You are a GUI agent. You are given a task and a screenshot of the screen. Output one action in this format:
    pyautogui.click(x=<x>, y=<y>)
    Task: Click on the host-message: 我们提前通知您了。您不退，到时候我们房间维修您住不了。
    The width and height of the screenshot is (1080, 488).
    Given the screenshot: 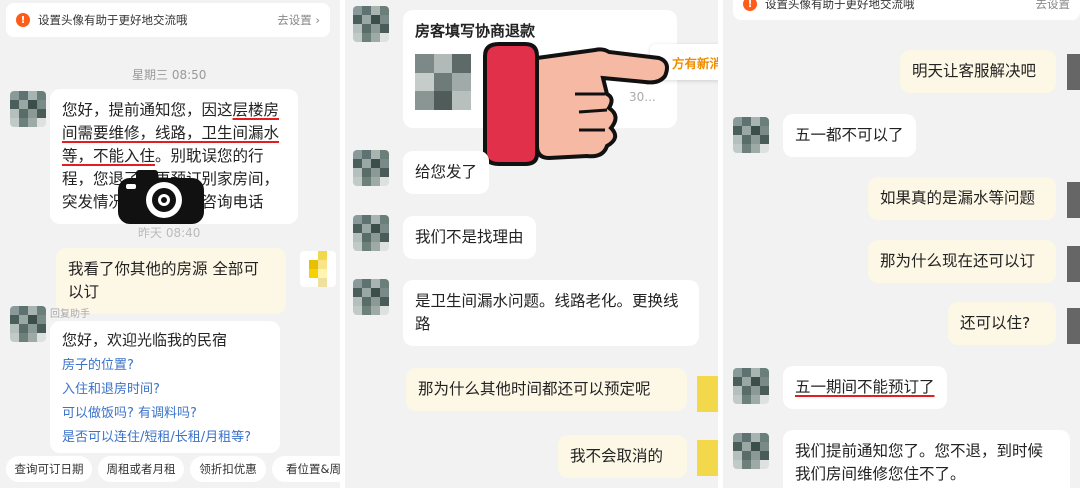 What is the action you would take?
    pyautogui.click(x=926, y=459)
    